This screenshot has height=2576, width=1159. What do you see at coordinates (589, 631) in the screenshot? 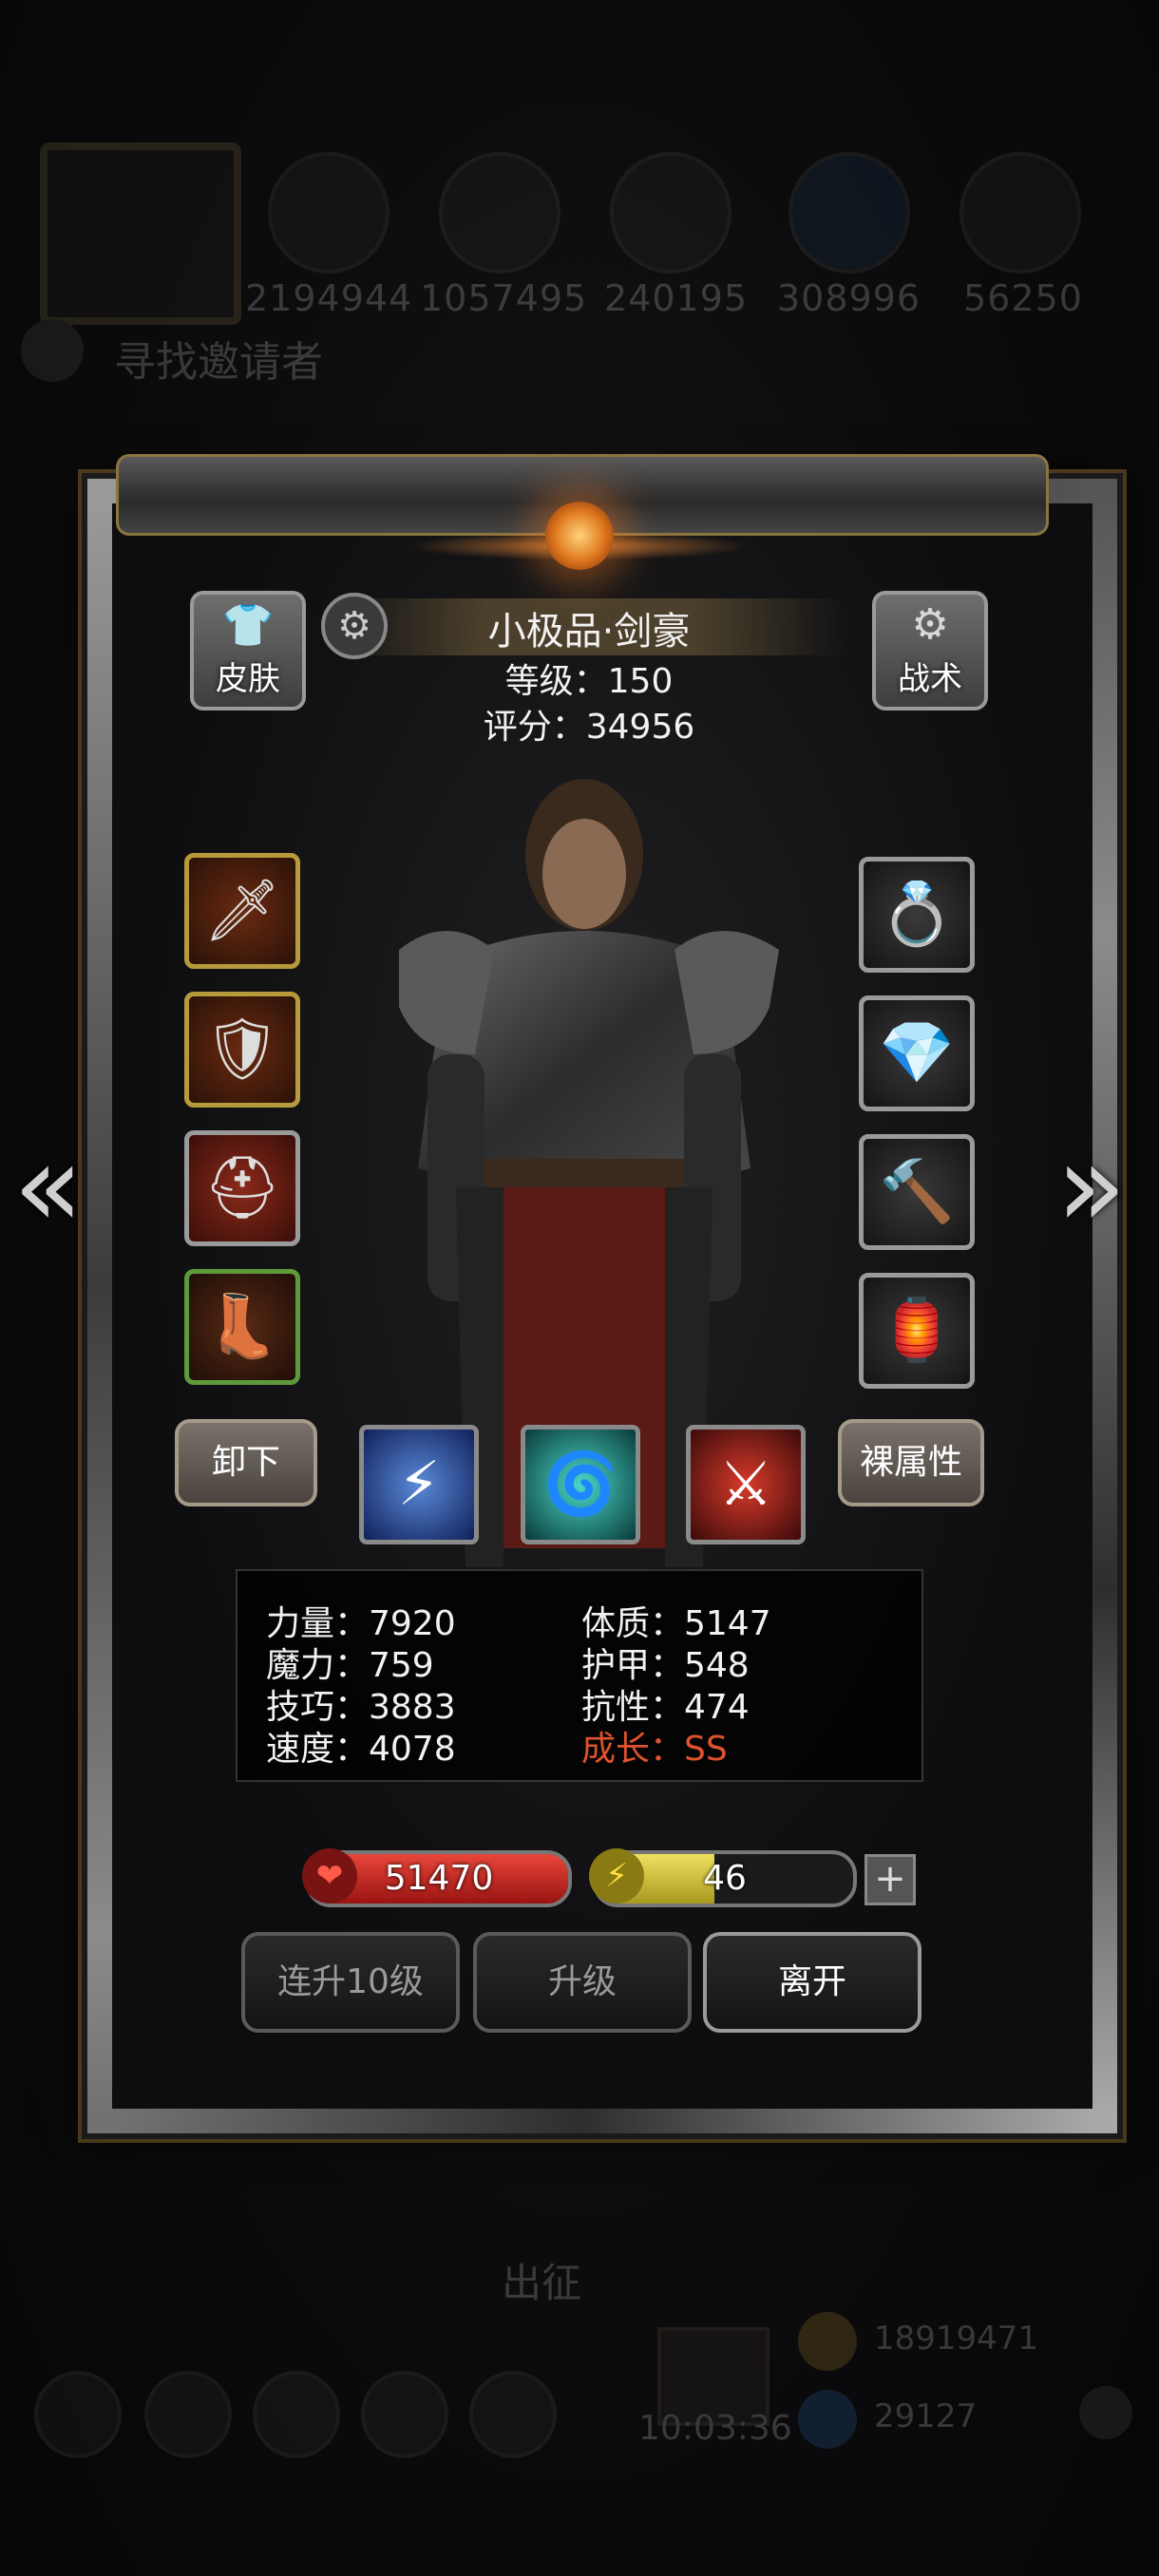
I see `hero-name: 小极品·剑豪` at bounding box center [589, 631].